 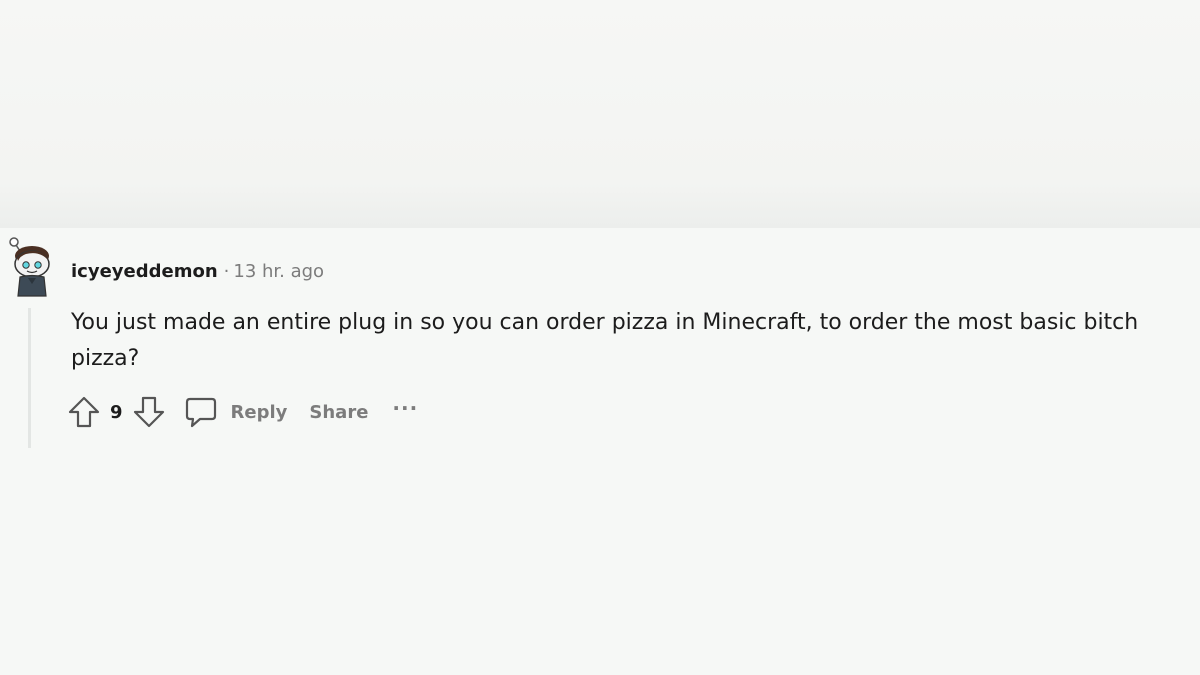 I want to click on reply-button: Reply, so click(x=259, y=412).